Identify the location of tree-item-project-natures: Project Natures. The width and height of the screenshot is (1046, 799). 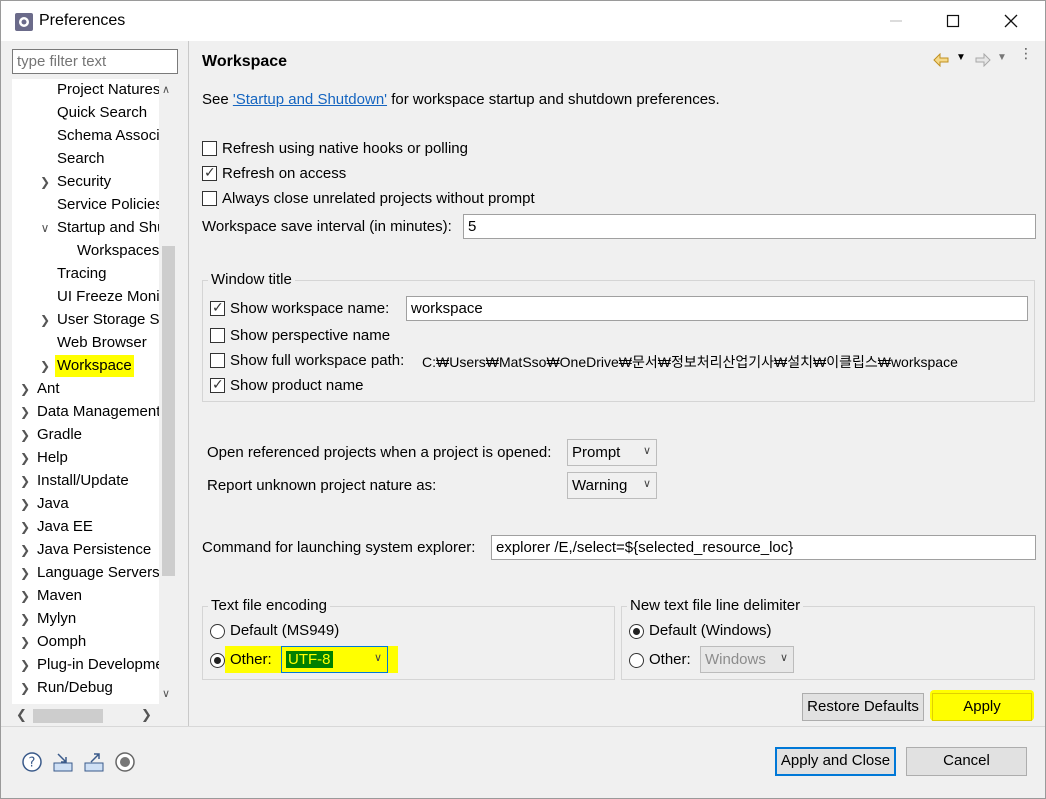
(87, 90).